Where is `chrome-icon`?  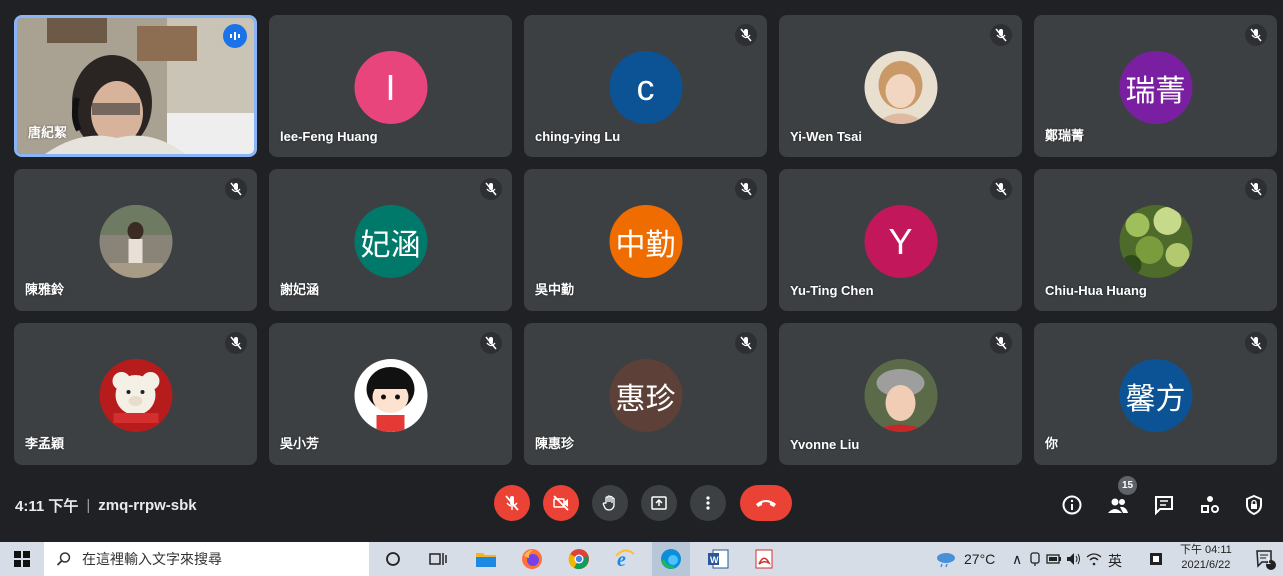 chrome-icon is located at coordinates (578, 559).